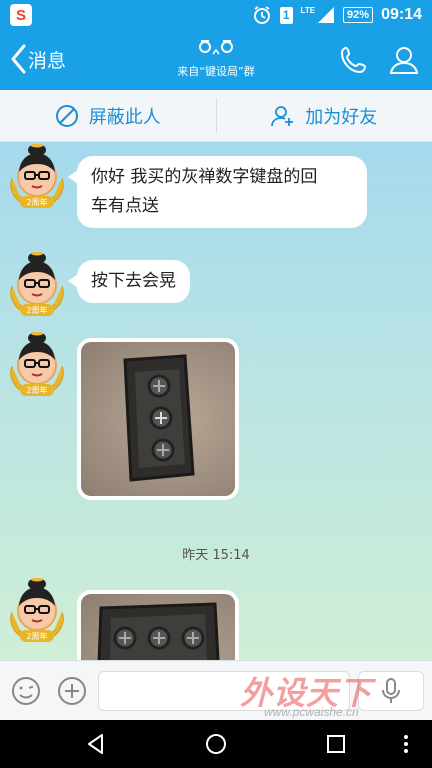  I want to click on message-input, so click(224, 691).